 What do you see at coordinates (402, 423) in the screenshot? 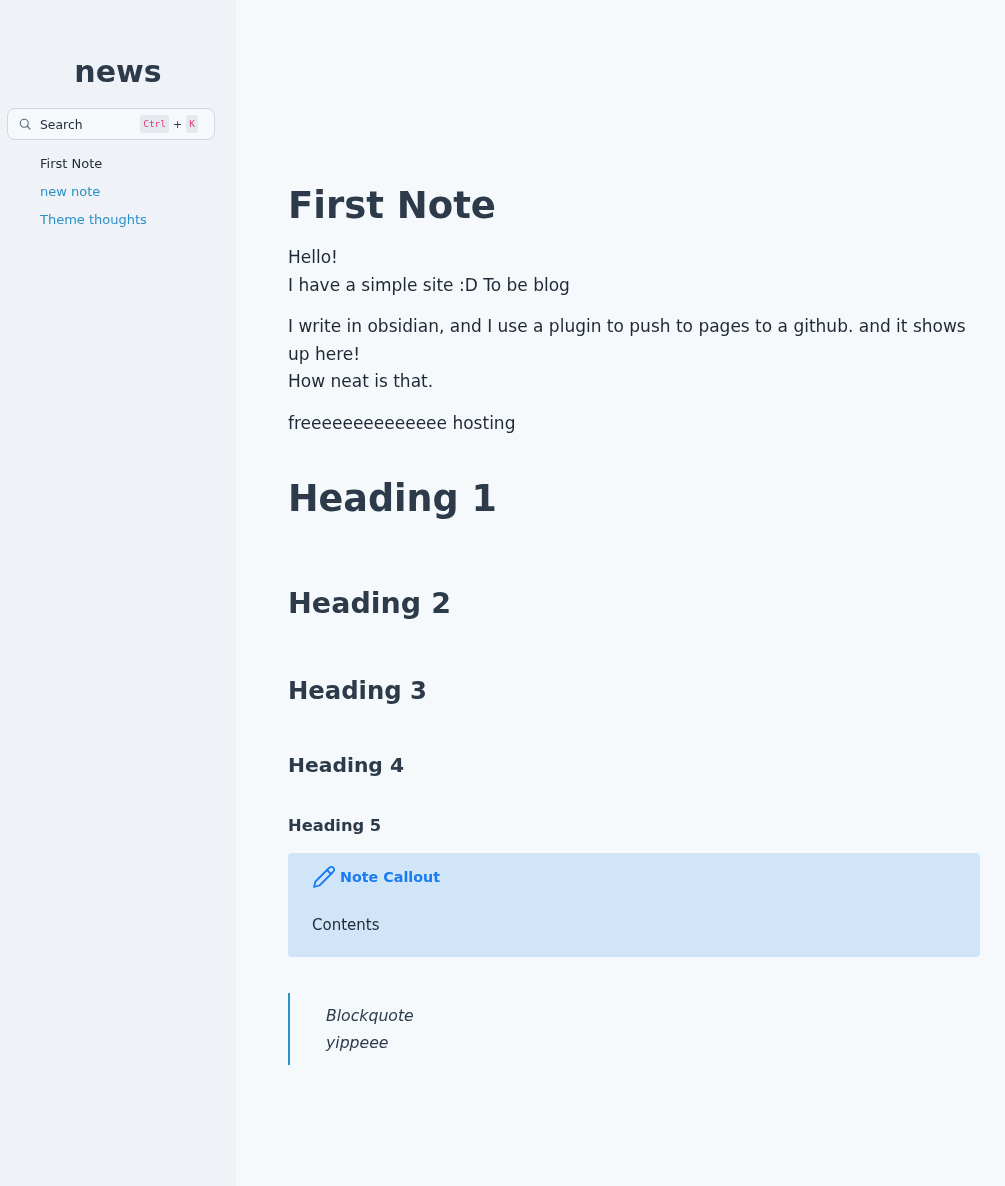
I see `paragraph: freeeeeeeeeeeeee hosting` at bounding box center [402, 423].